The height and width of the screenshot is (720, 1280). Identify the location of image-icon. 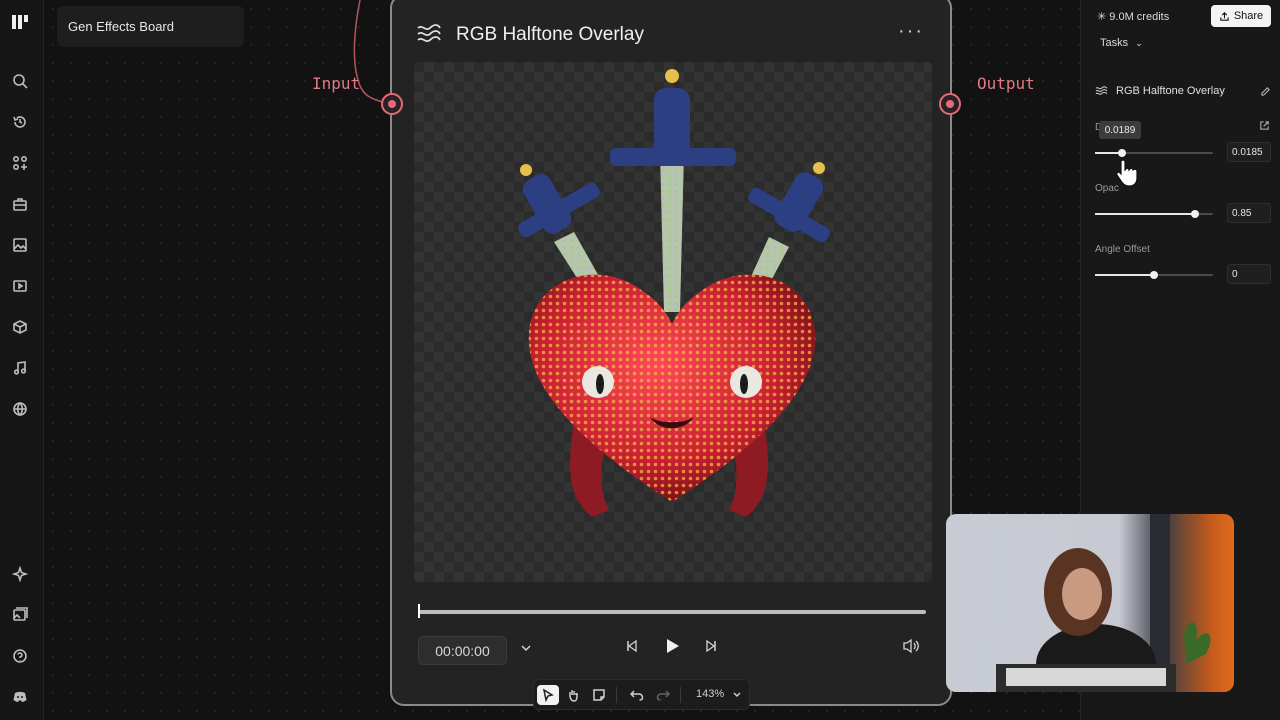
(20, 245).